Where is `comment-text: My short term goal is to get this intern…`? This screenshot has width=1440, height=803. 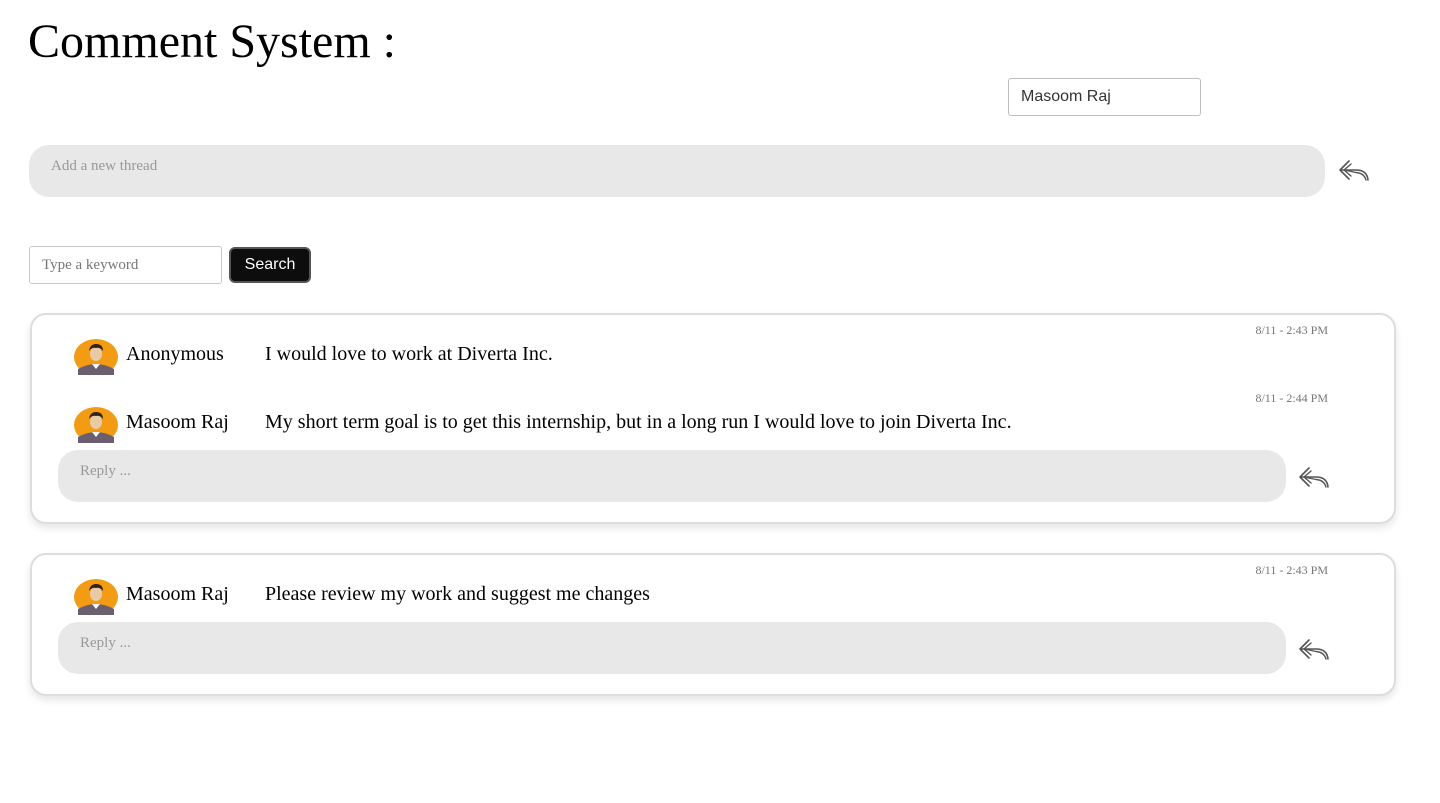 comment-text: My short term goal is to get this intern… is located at coordinates (638, 422).